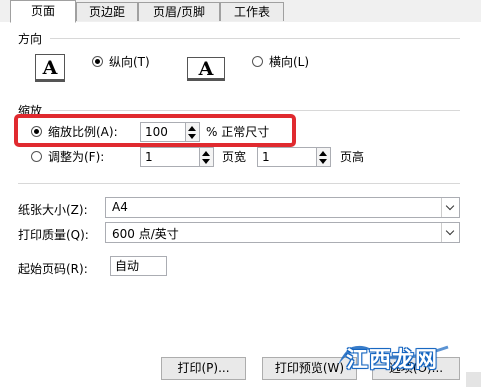 The image size is (481, 387). I want to click on fit-tall-spinner, so click(324, 157).